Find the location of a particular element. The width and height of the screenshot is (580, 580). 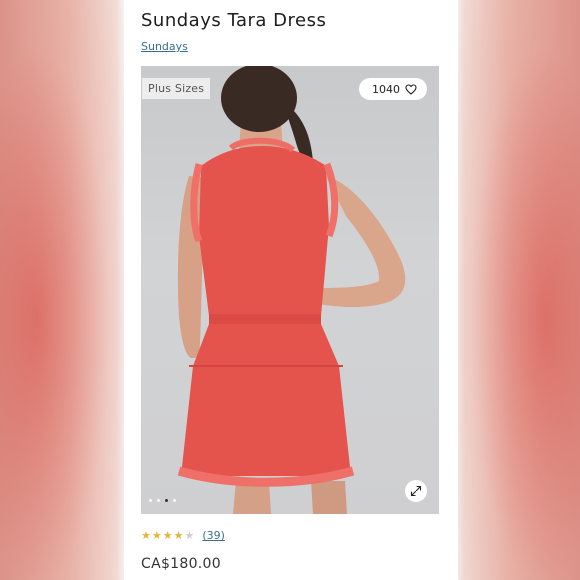

product-price: CA$180.00 is located at coordinates (181, 564).